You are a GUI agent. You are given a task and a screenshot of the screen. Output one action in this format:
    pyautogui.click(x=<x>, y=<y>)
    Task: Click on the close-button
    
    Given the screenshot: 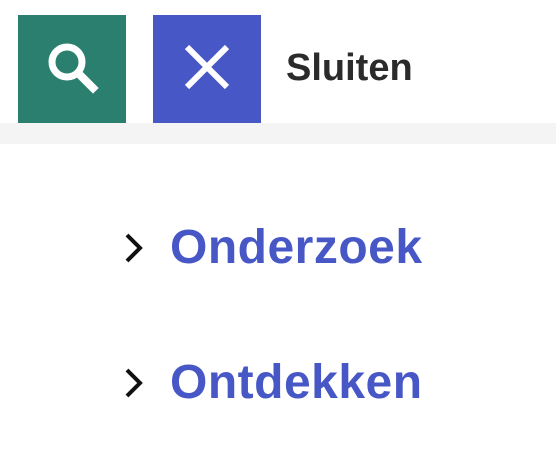 What is the action you would take?
    pyautogui.click(x=207, y=69)
    